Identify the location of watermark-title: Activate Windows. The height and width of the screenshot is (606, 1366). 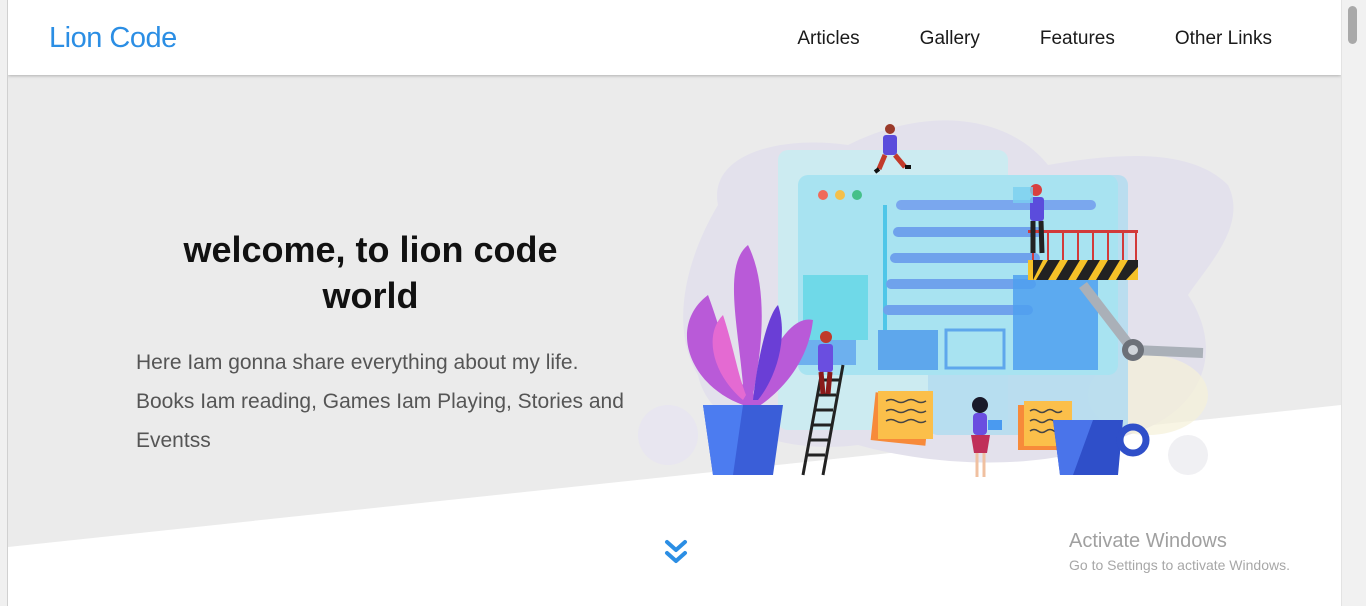
(1148, 541).